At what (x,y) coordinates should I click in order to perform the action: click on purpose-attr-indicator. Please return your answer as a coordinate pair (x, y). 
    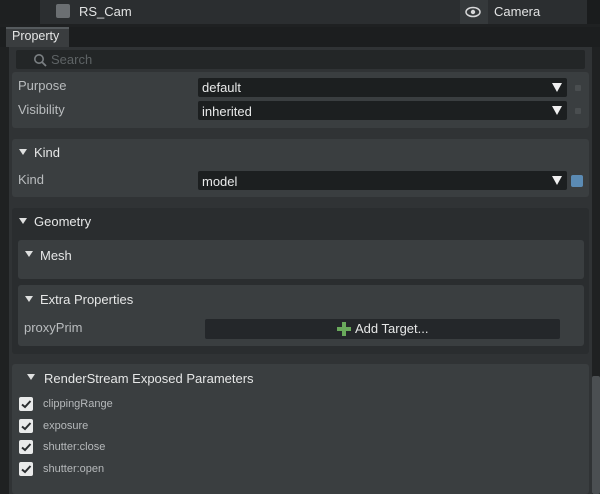
    Looking at the image, I should click on (578, 88).